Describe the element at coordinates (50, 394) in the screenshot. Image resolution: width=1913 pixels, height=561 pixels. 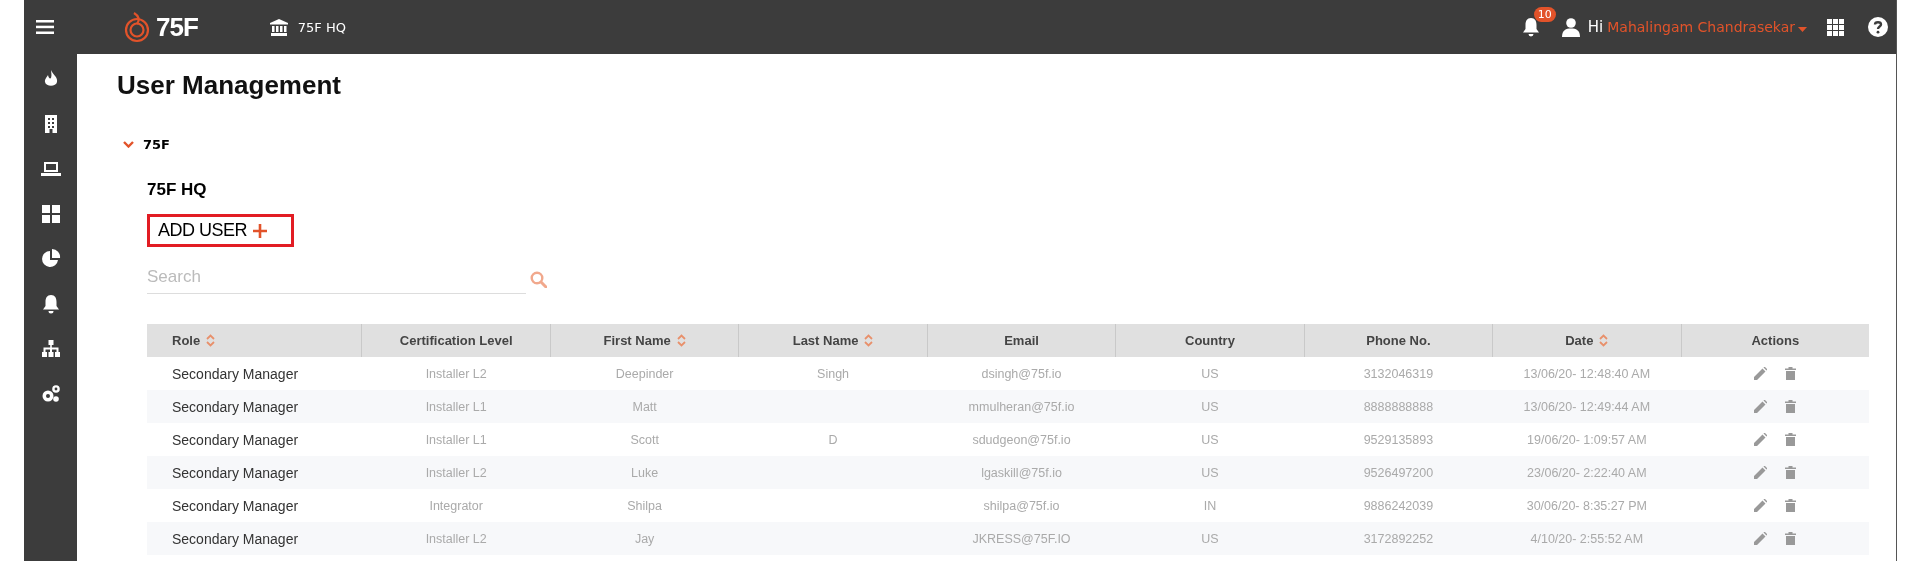
I see `gears-icon` at that location.